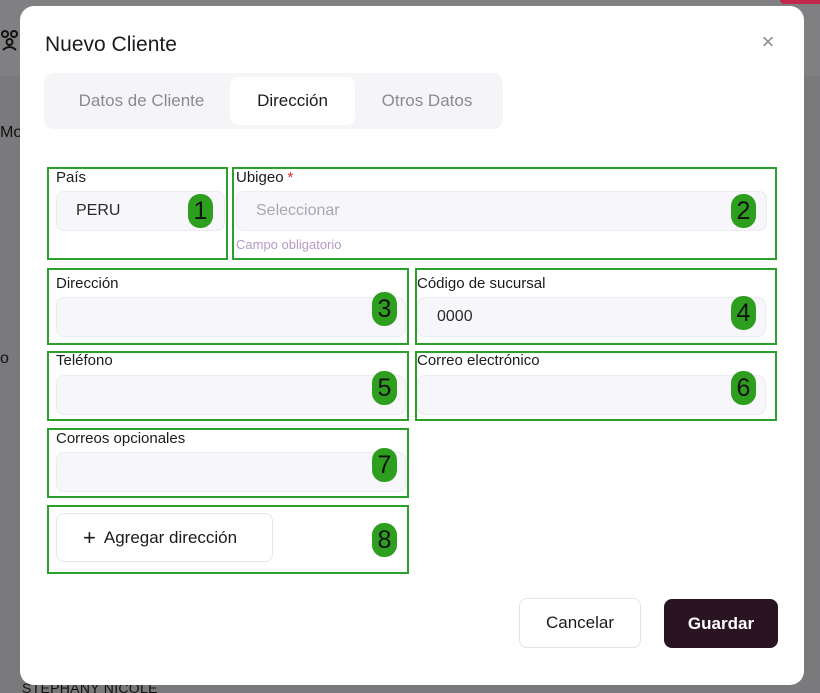  I want to click on direccion-input, so click(231, 317).